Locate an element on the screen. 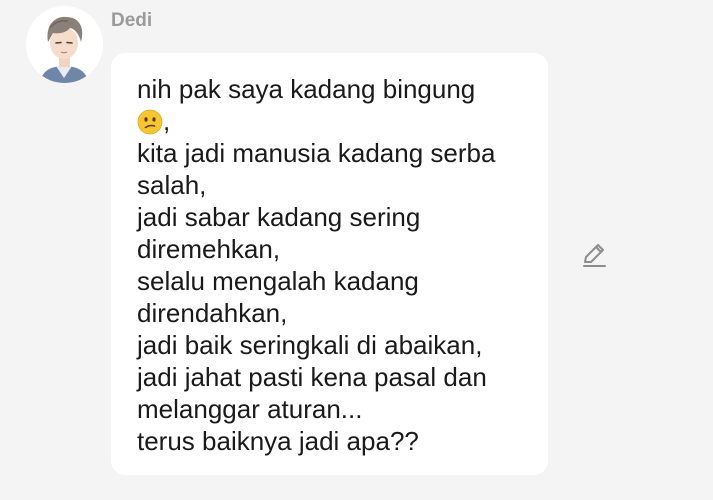  message-line: diremehkan, is located at coordinates (209, 249).